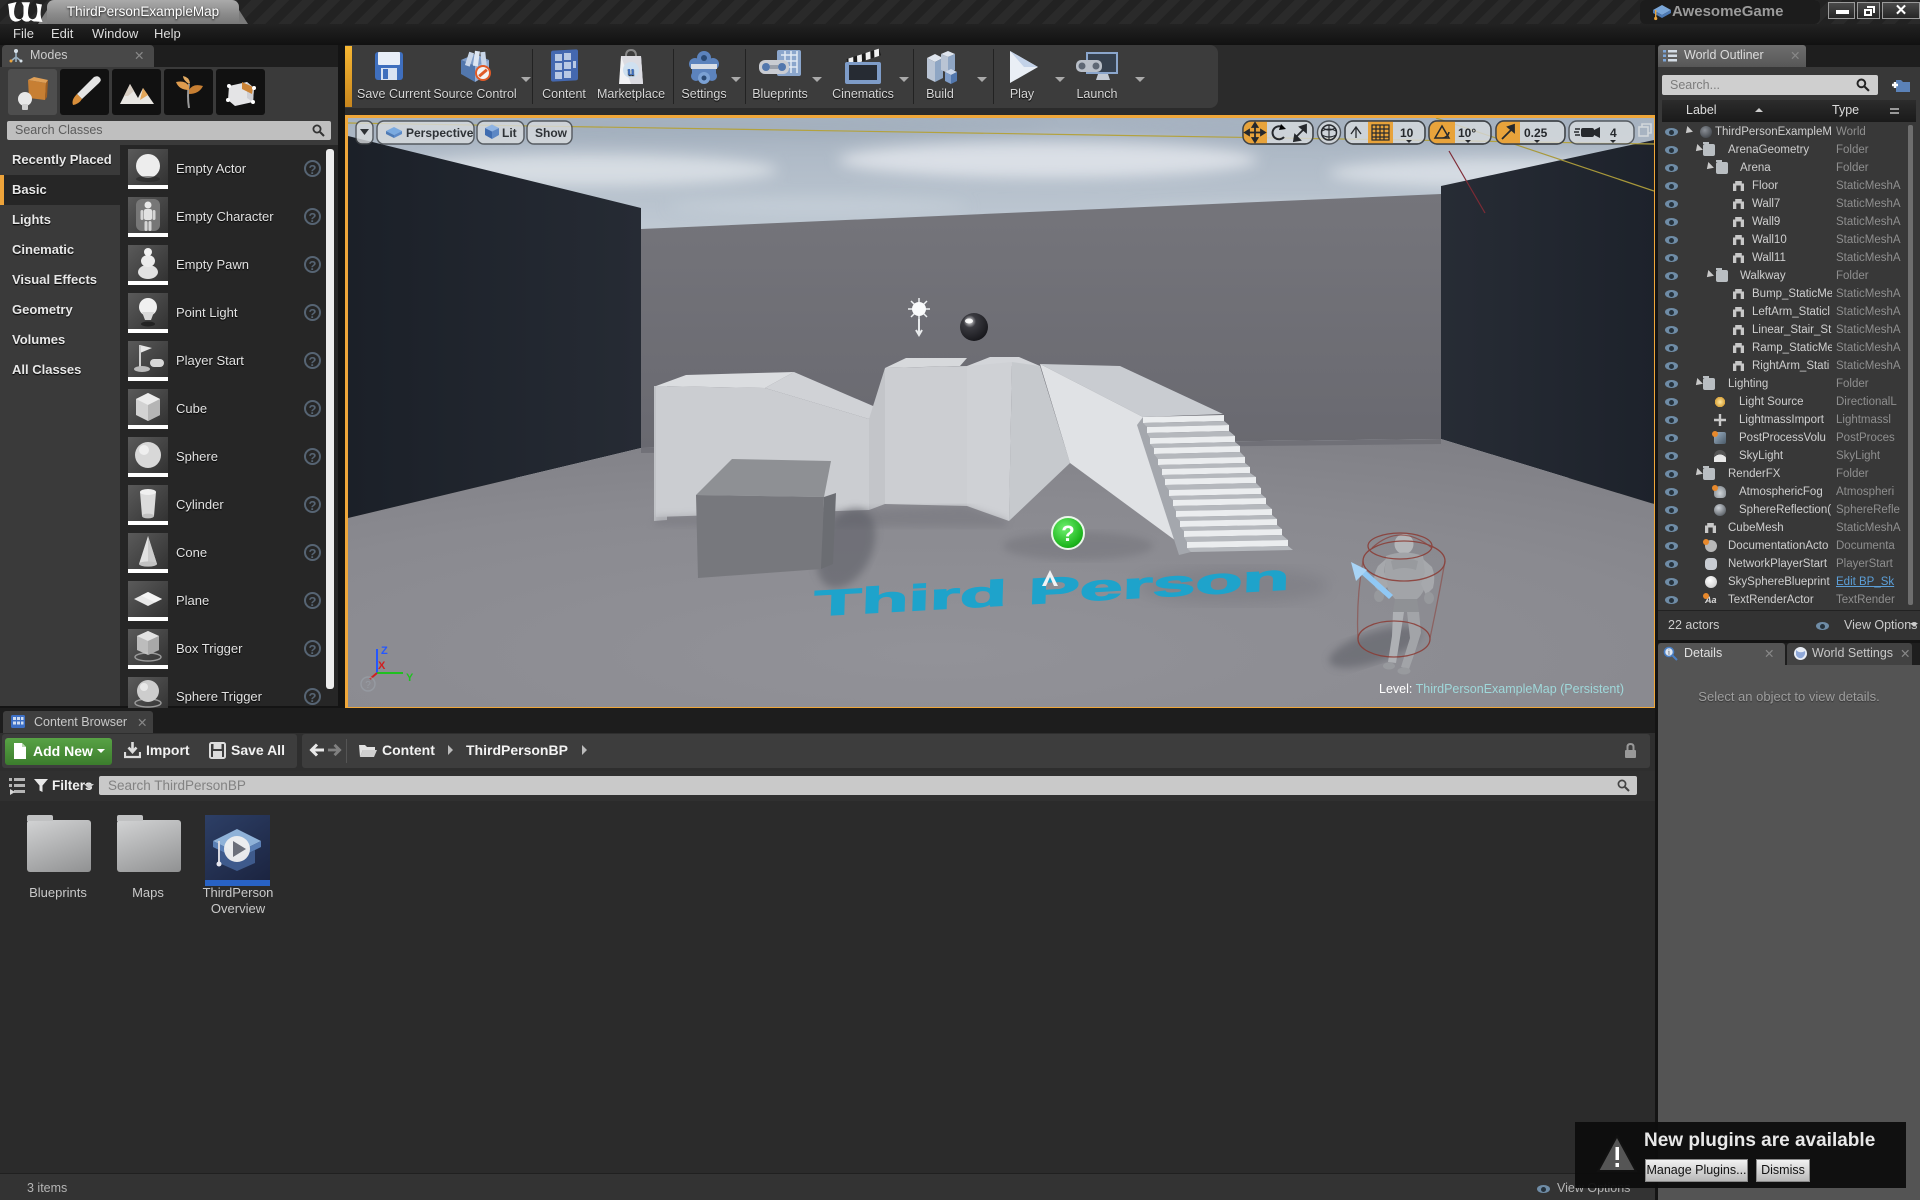 Image resolution: width=1920 pixels, height=1200 pixels. I want to click on svg-text: 10°, so click(1467, 133).